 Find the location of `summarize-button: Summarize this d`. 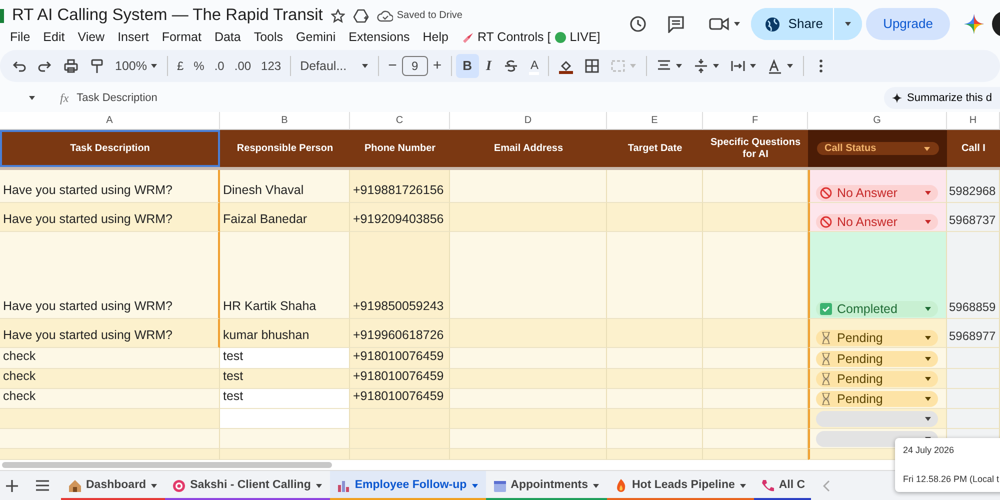

summarize-button: Summarize this d is located at coordinates (942, 98).